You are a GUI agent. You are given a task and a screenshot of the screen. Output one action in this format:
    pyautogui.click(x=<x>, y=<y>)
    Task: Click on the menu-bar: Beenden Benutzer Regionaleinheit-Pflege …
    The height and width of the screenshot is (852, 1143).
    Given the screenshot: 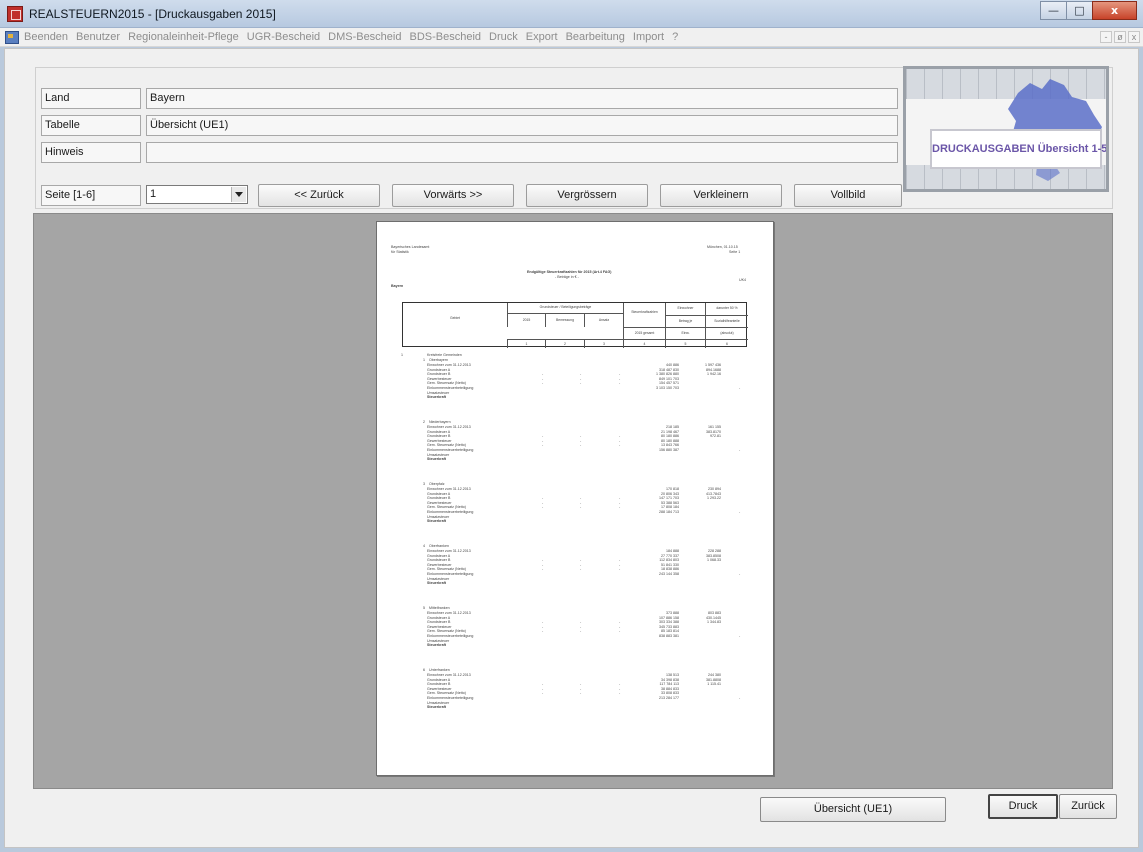 What is the action you would take?
    pyautogui.click(x=571, y=37)
    